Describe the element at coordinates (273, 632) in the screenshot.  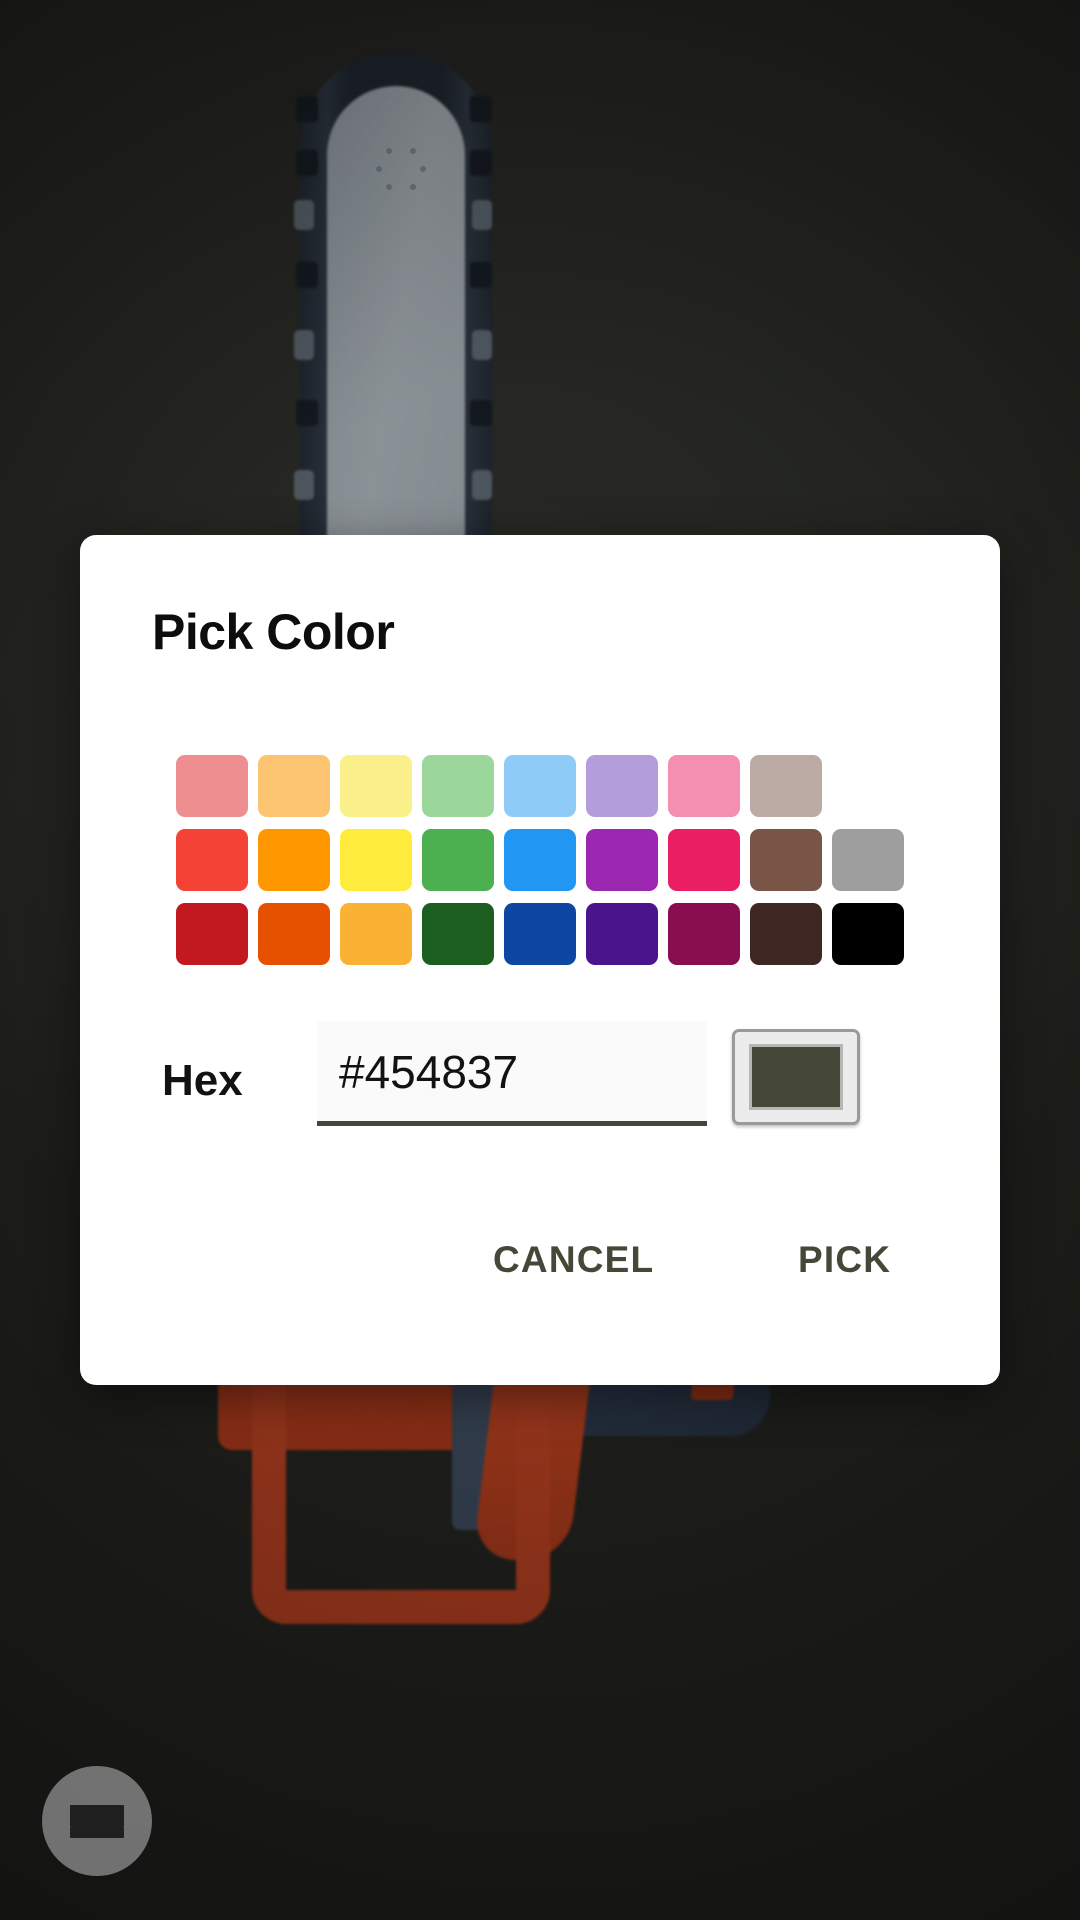
I see `dialog-title: Pick Color` at that location.